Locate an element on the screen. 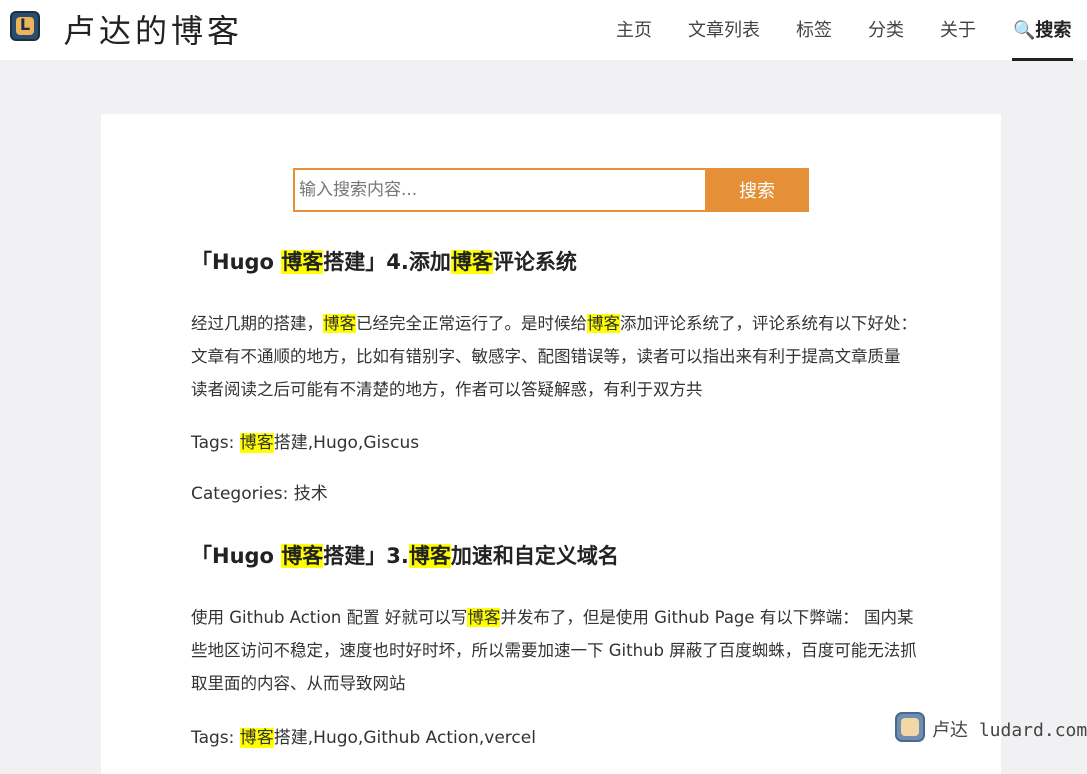 Image resolution: width=1087 pixels, height=774 pixels. result-tags: Tags: 博客搭建,Hugo,Giscus is located at coordinates (556, 440).